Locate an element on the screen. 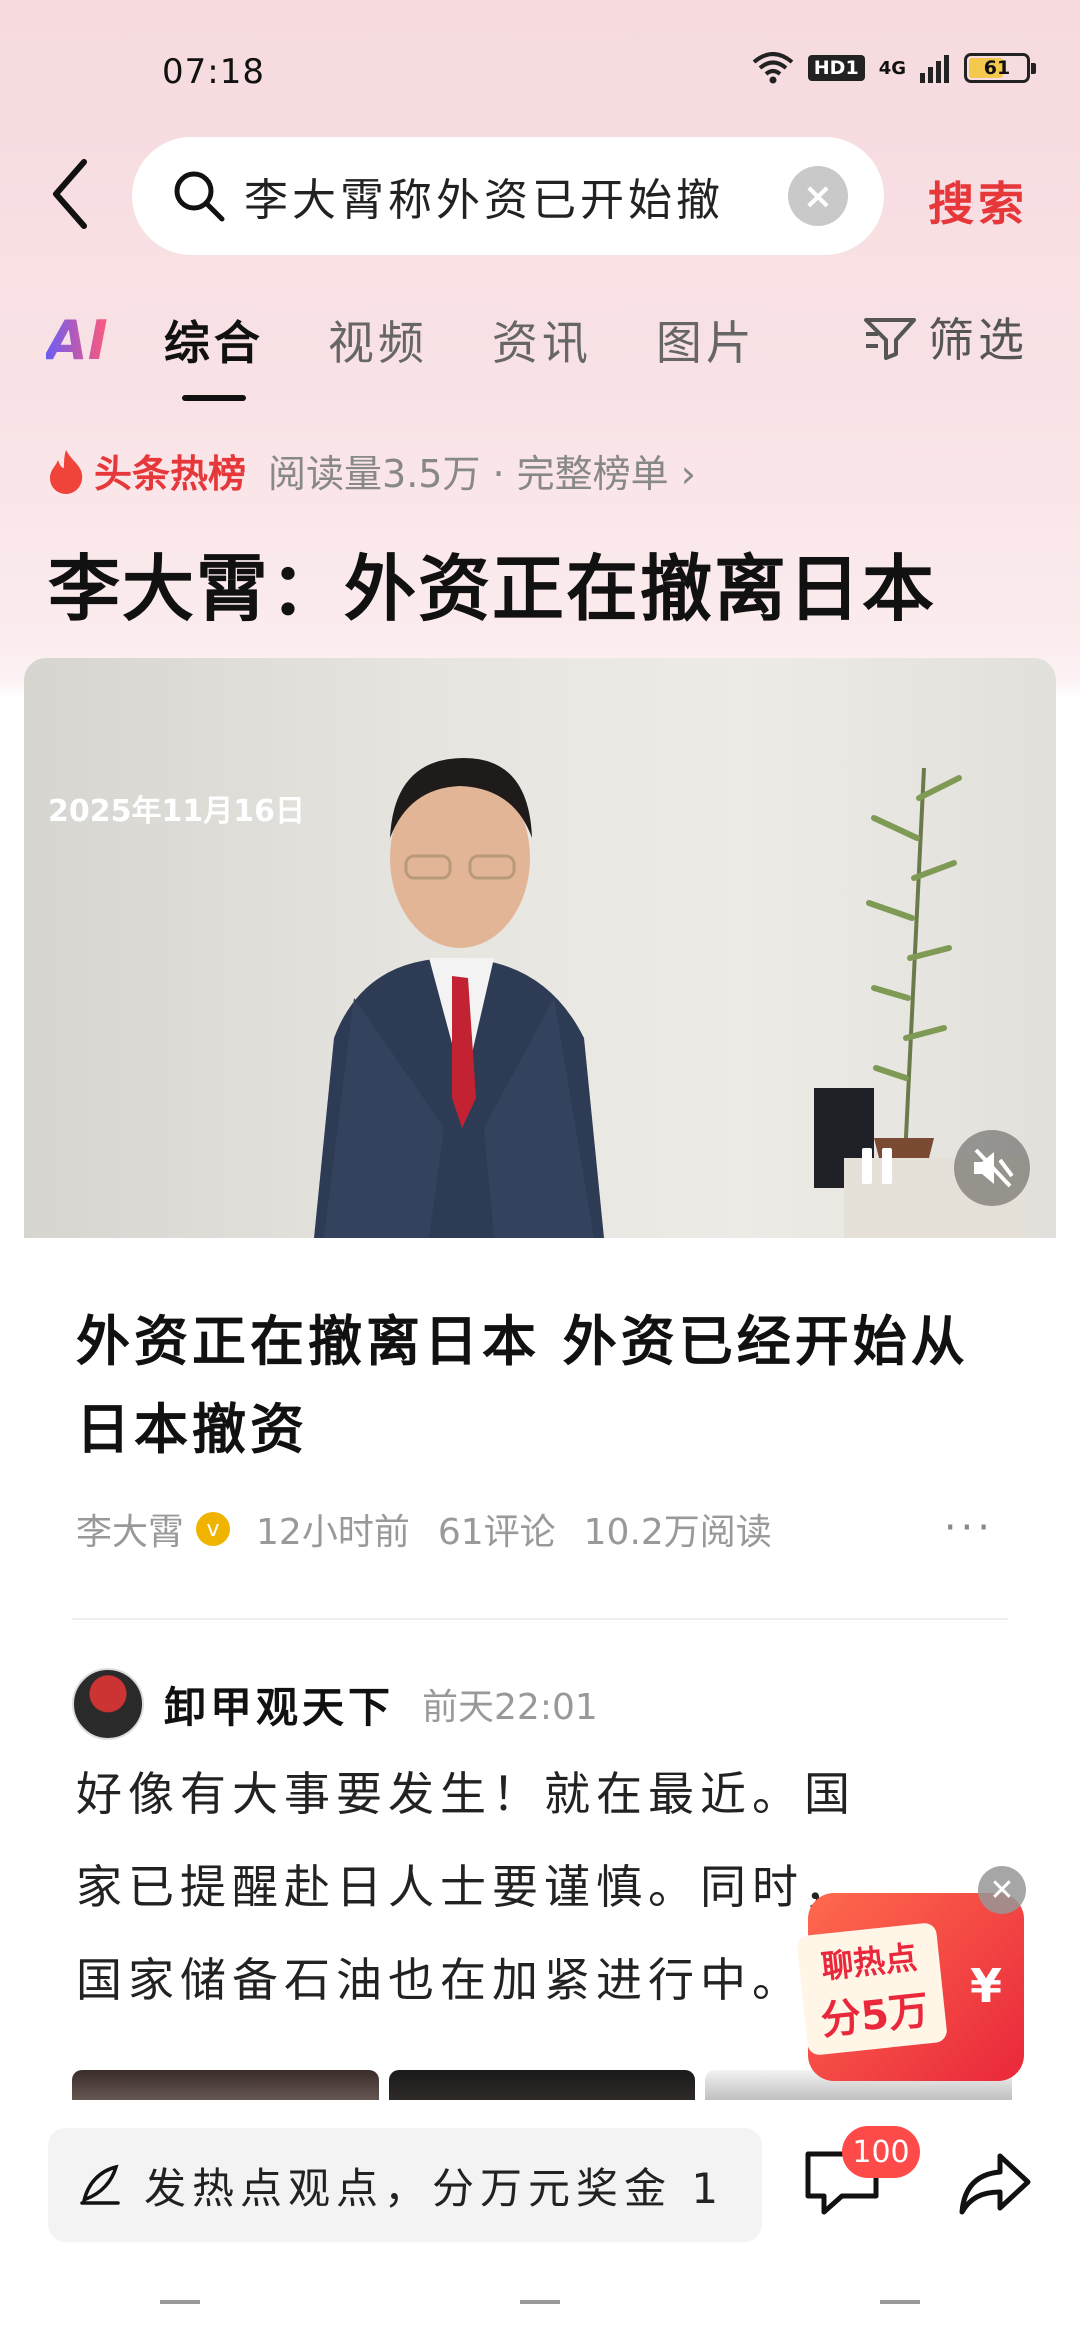 The width and height of the screenshot is (1080, 2340). pause-button is located at coordinates (877, 1166).